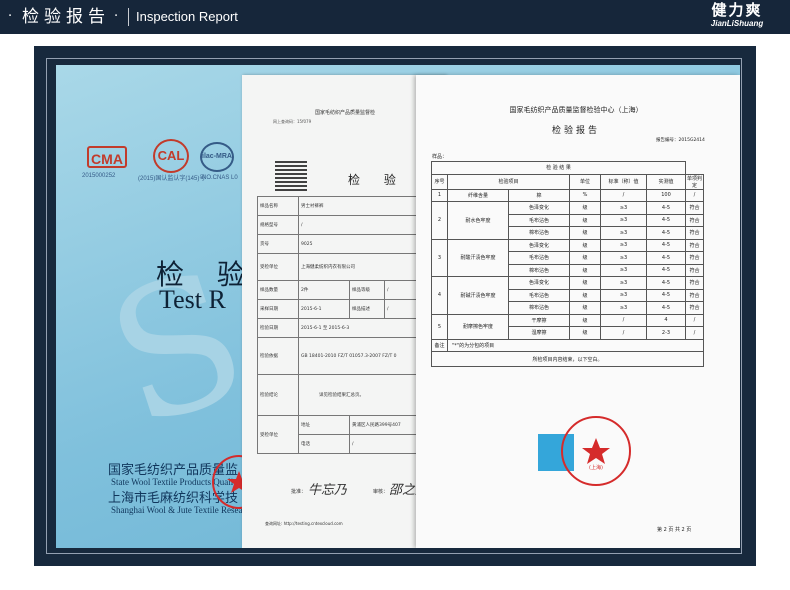 Image resolution: width=790 pixels, height=590 pixels. Describe the element at coordinates (737, 23) in the screenshot. I see `brand-name-en: JianLiShuang` at that location.